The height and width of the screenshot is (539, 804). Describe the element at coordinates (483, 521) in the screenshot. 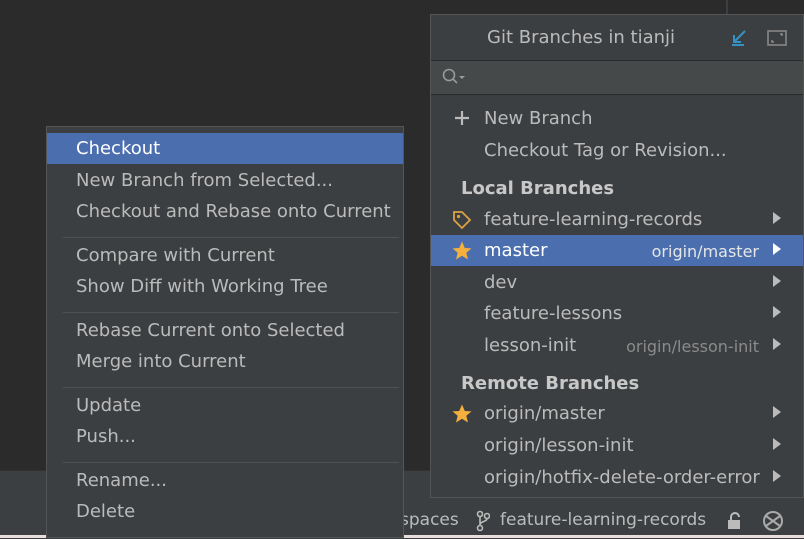

I see `branch-icon` at that location.